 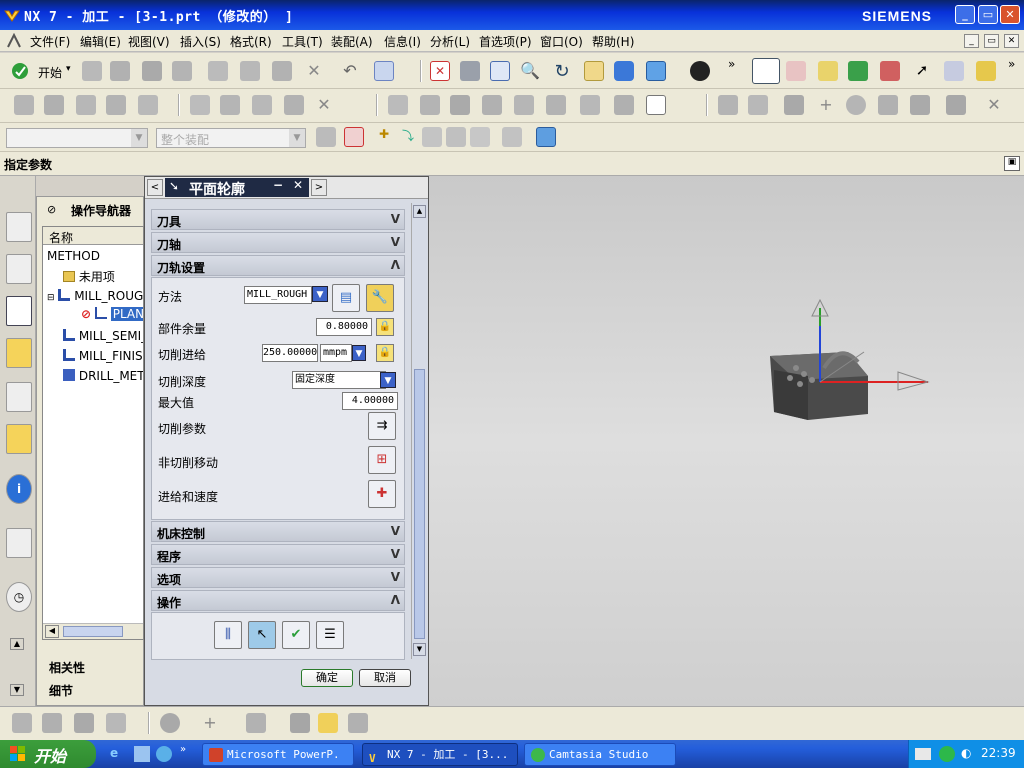 I want to click on history-clock-icon: ◷, so click(x=19, y=597).